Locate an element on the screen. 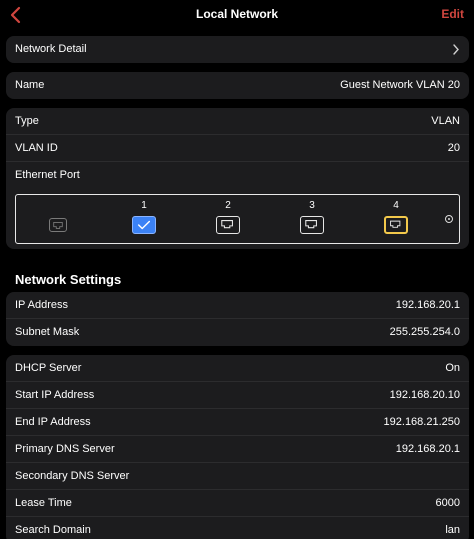 This screenshot has width=474, height=539. nav-bar: Local Network Edit is located at coordinates (237, 15).